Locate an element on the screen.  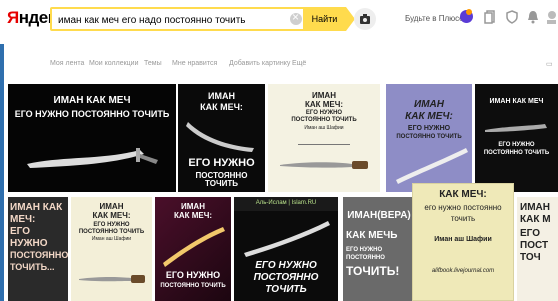
search-form: Найти is located at coordinates (202, 19).